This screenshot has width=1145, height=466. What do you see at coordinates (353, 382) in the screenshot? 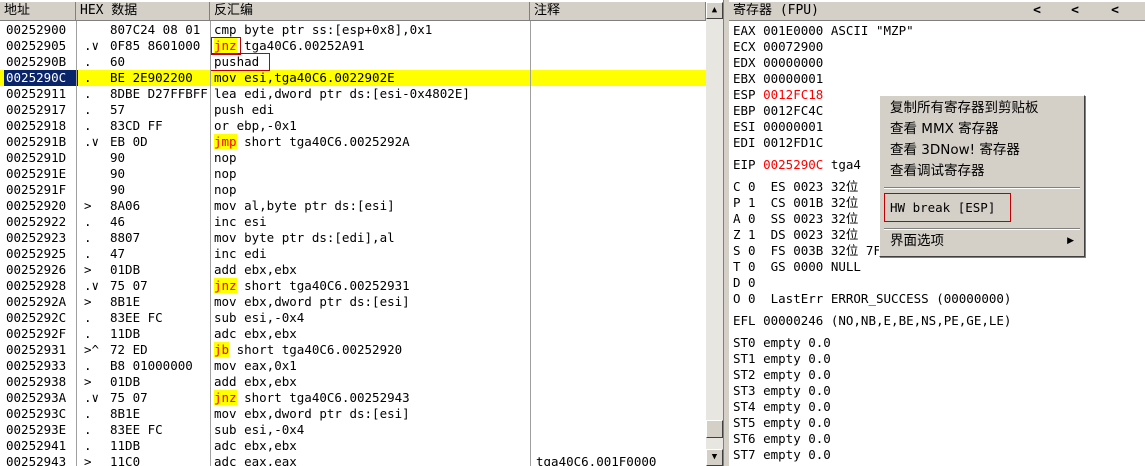
I see `table-row: 00252938 >01DB add ebx,ebx` at bounding box center [353, 382].